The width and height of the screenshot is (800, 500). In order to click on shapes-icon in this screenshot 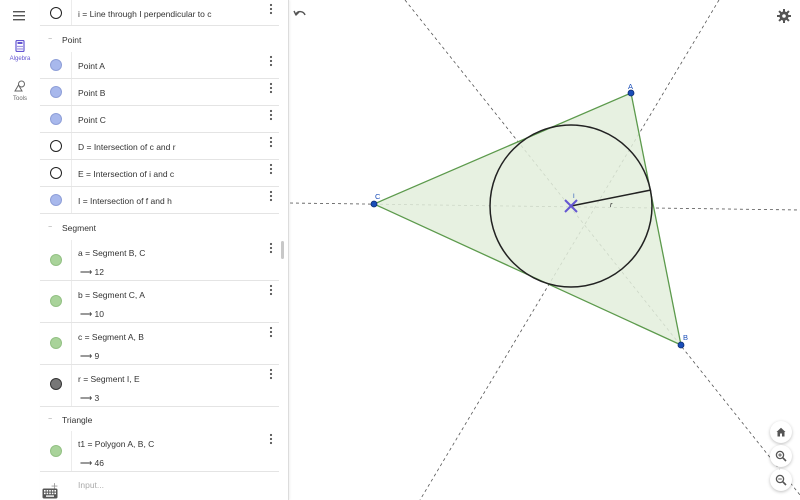, I will do `click(19, 86)`.